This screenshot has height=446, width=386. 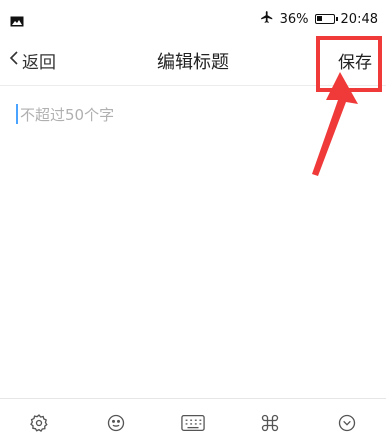 I want to click on title-placeholder: 不超过50个字, so click(x=67, y=115).